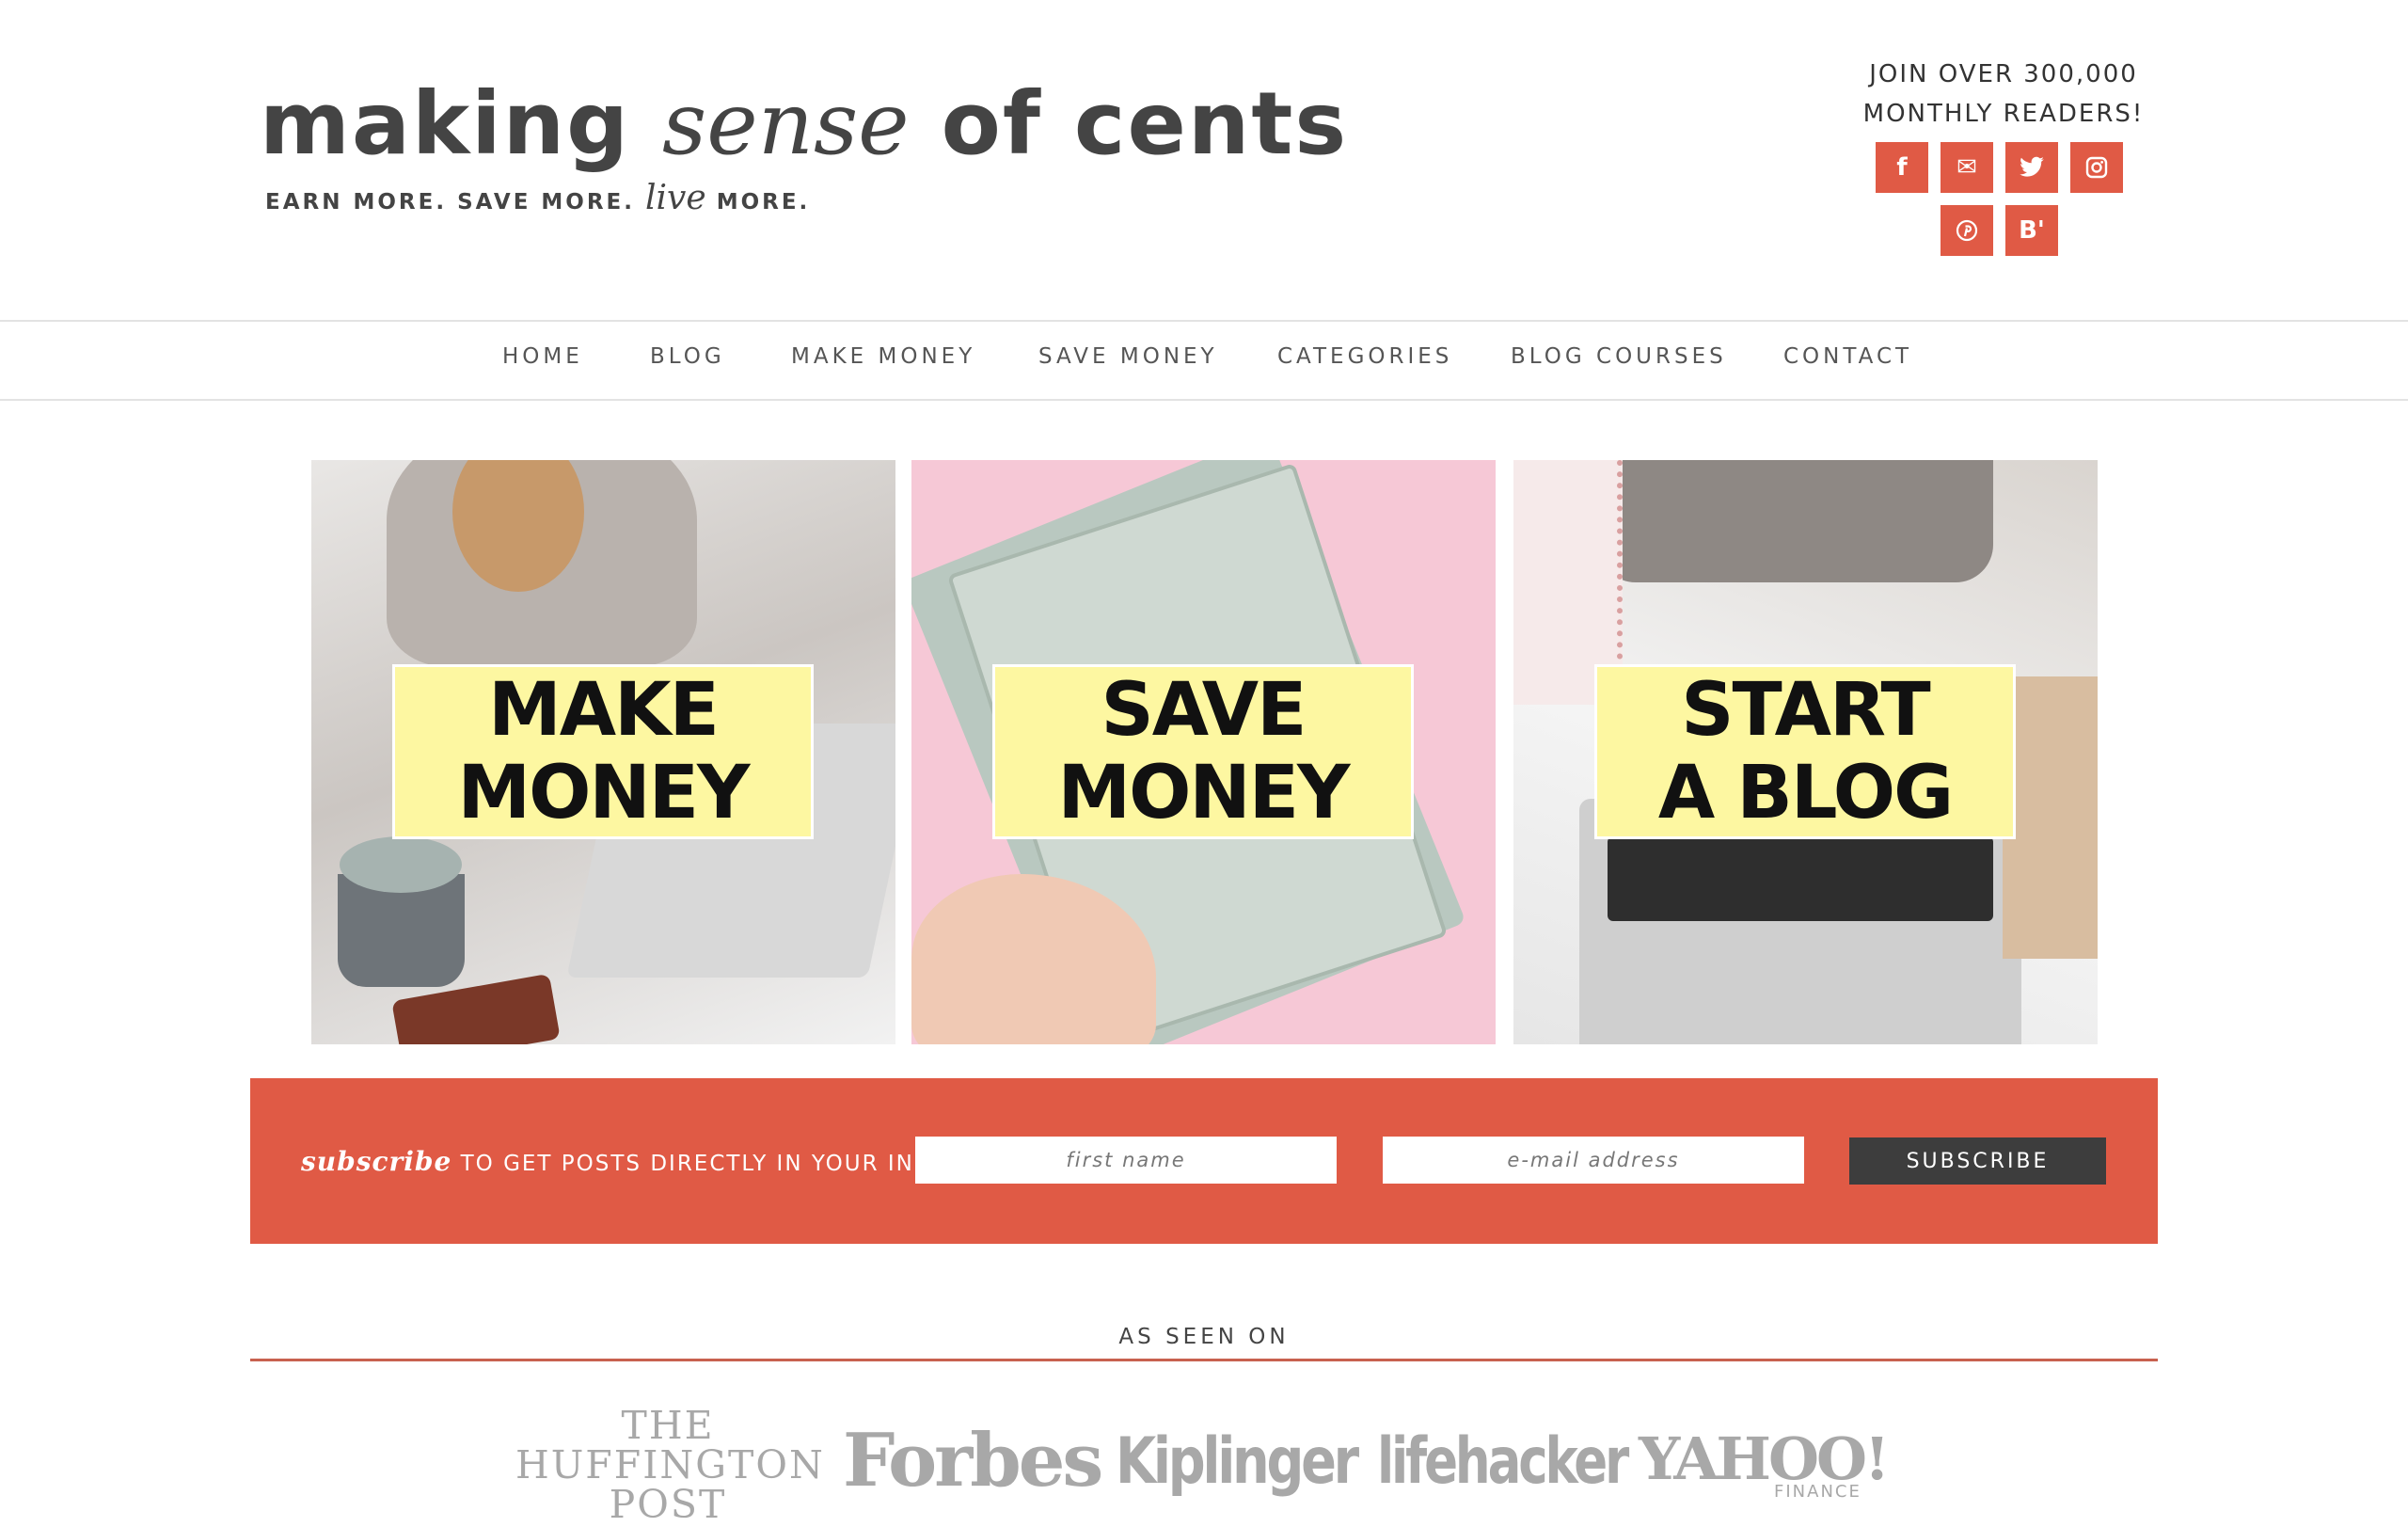 The width and height of the screenshot is (2408, 1527). I want to click on subscribe-button: SUBSCRIBE, so click(1978, 1161).